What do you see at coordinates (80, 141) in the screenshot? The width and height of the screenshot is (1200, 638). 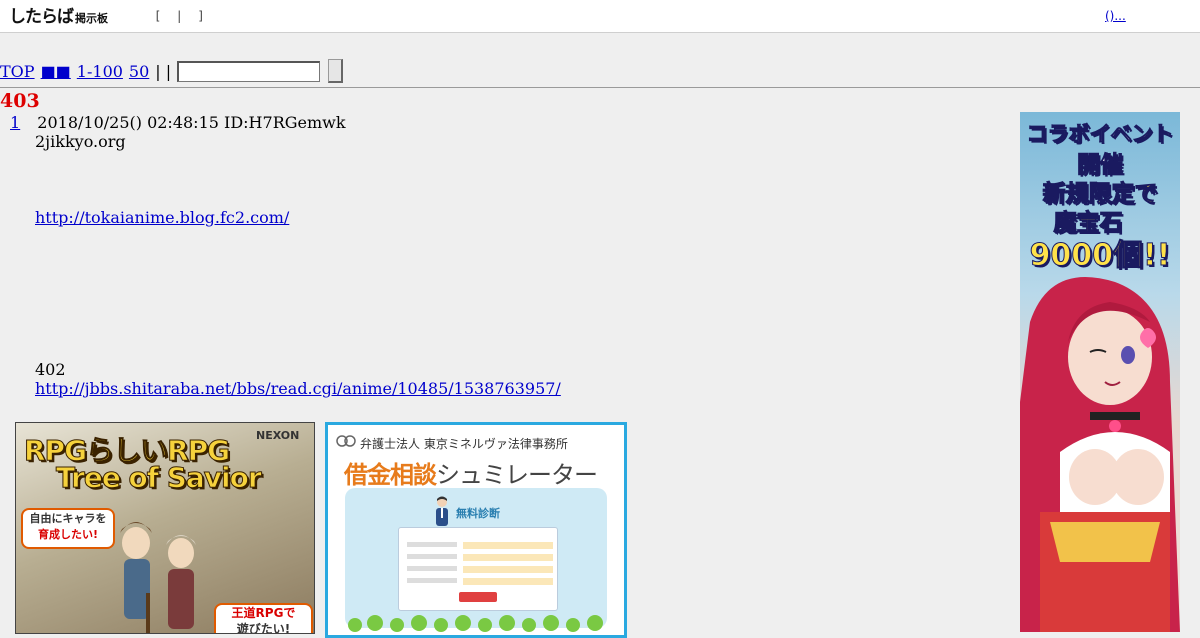 I see `post-text-line: 2jikkyo.org` at bounding box center [80, 141].